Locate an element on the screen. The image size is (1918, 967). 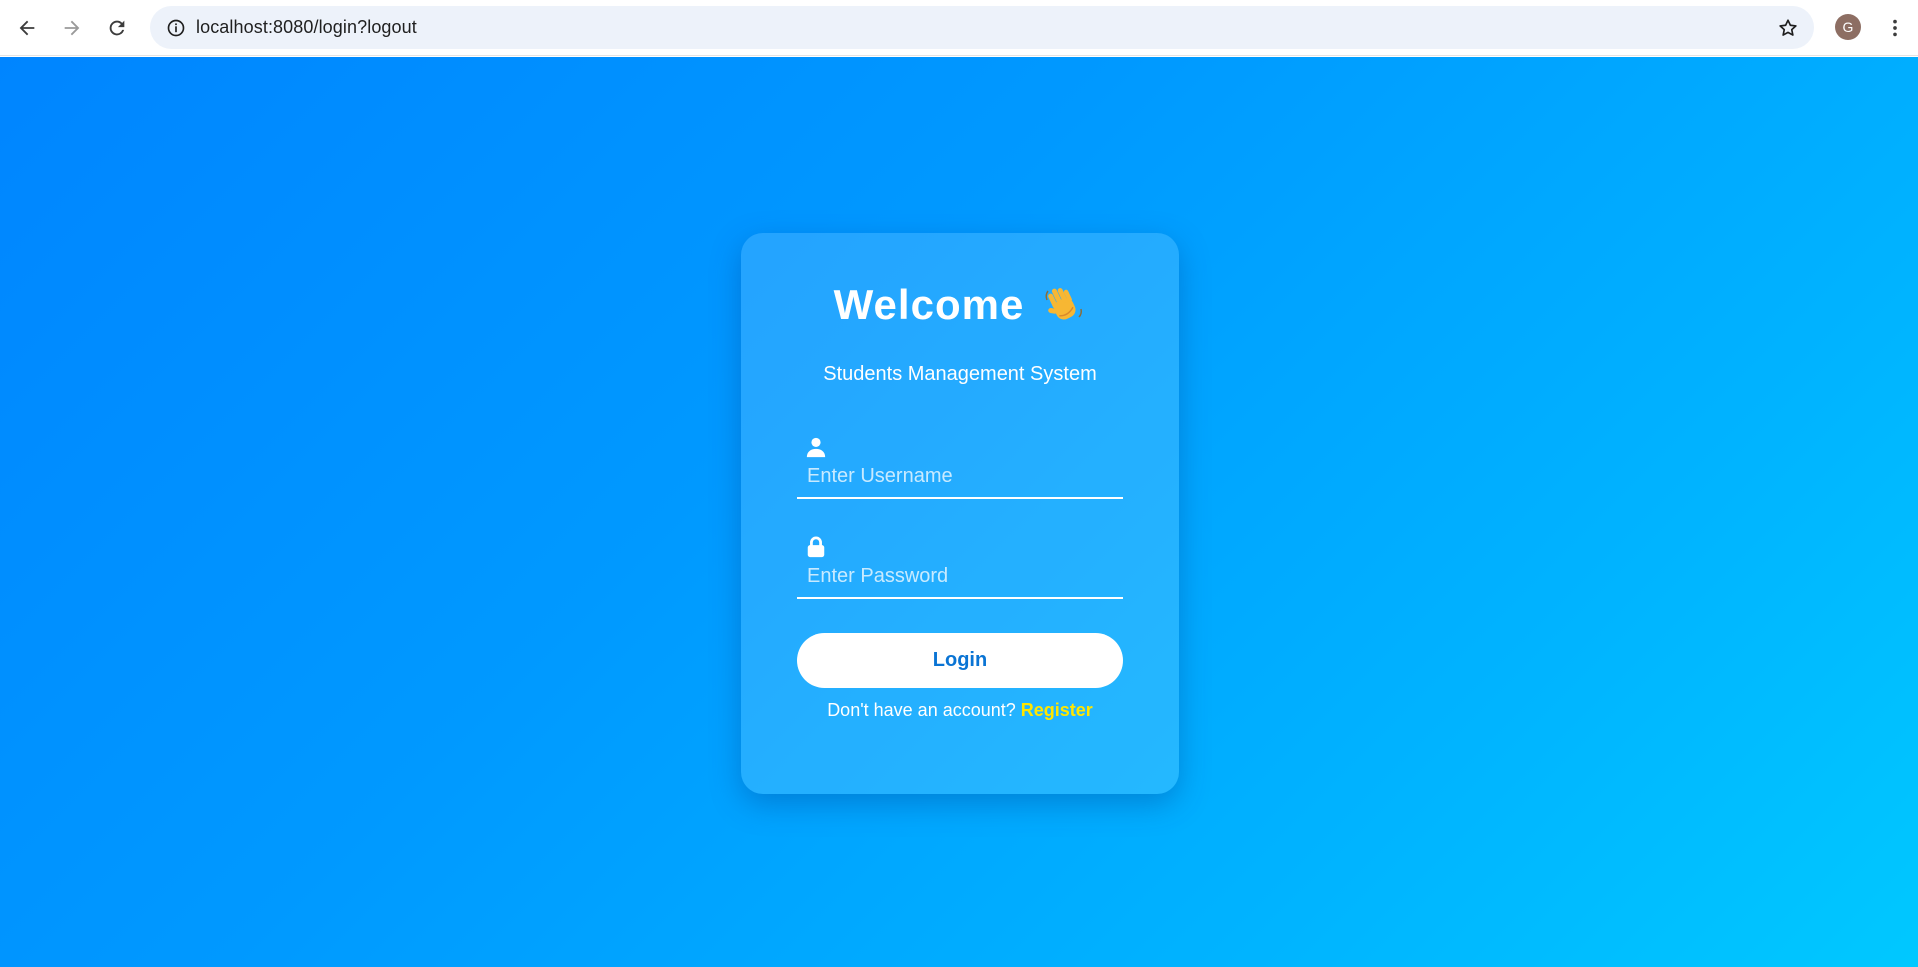
address-url: localhost:8080/login?logout is located at coordinates (306, 27).